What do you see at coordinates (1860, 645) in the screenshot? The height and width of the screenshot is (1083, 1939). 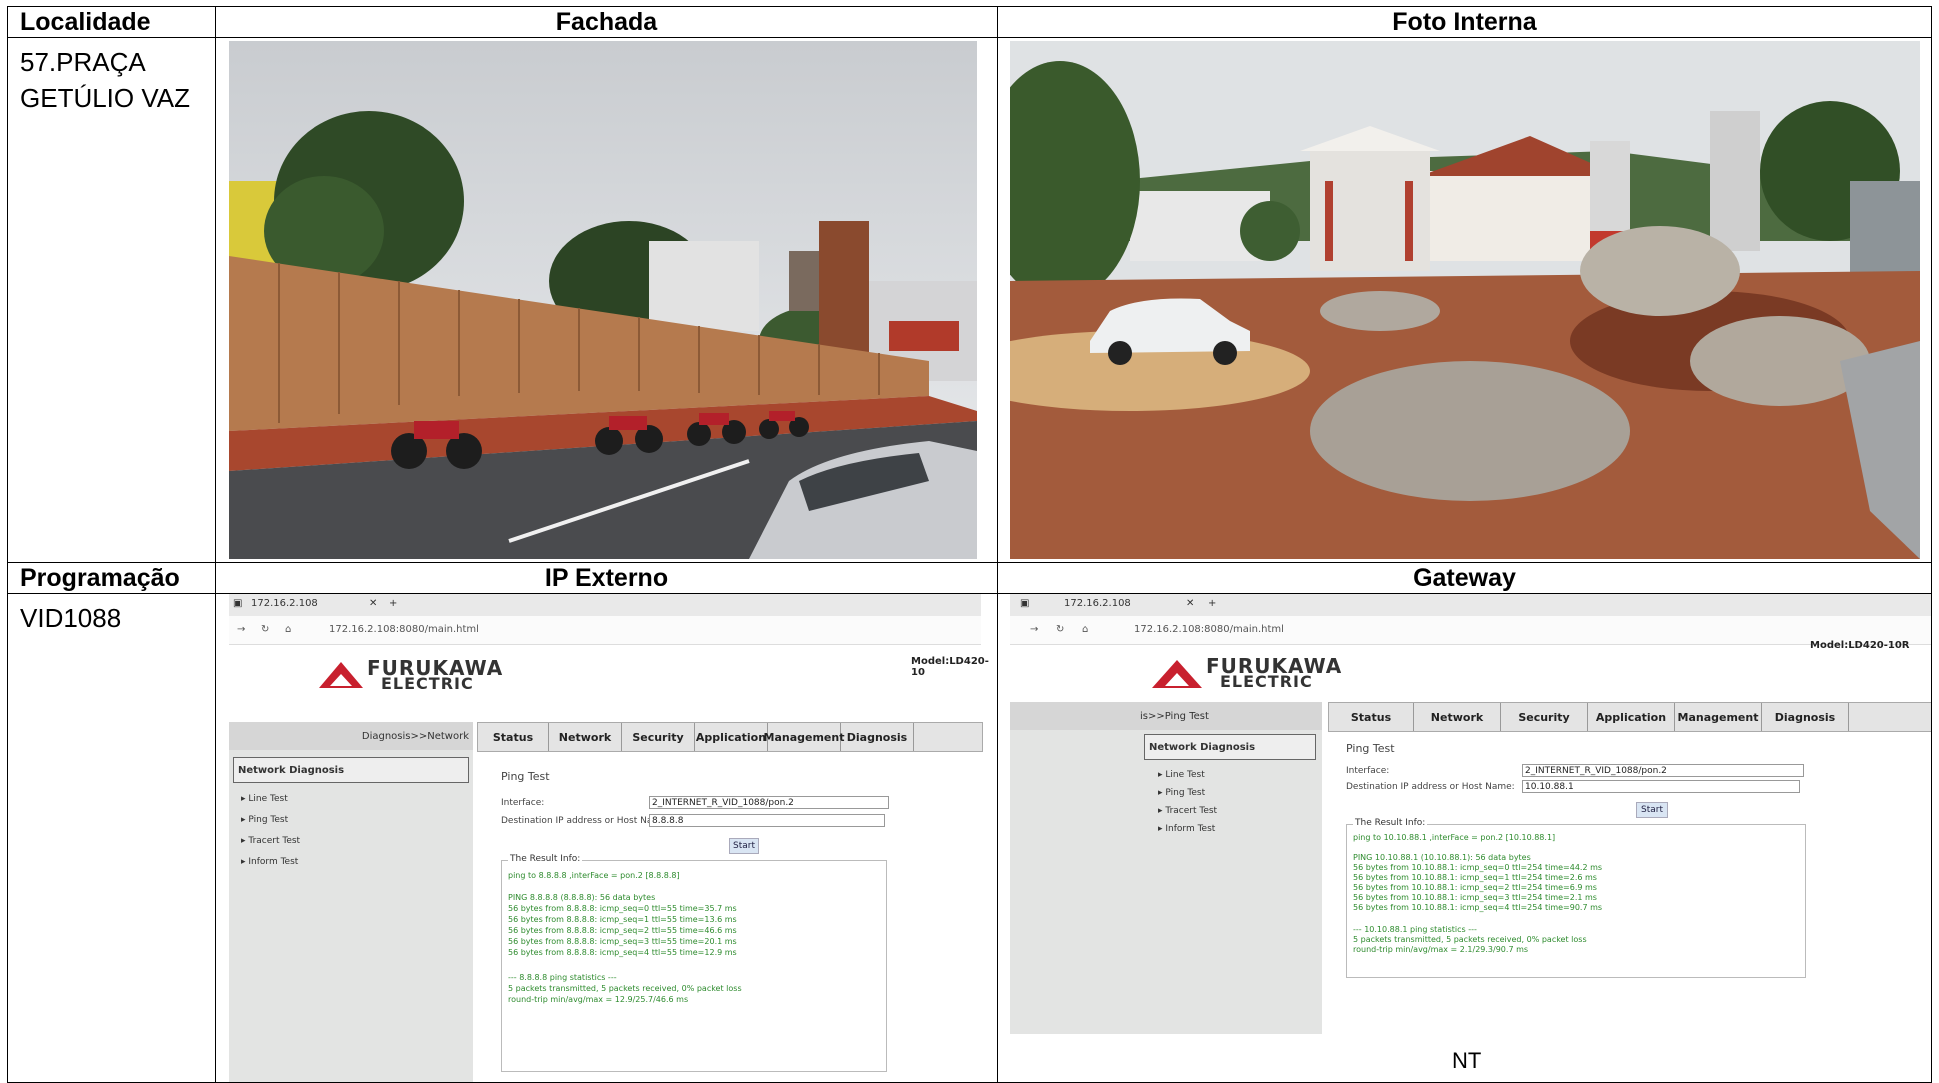 I see `model-label: Model:LD420-10R` at bounding box center [1860, 645].